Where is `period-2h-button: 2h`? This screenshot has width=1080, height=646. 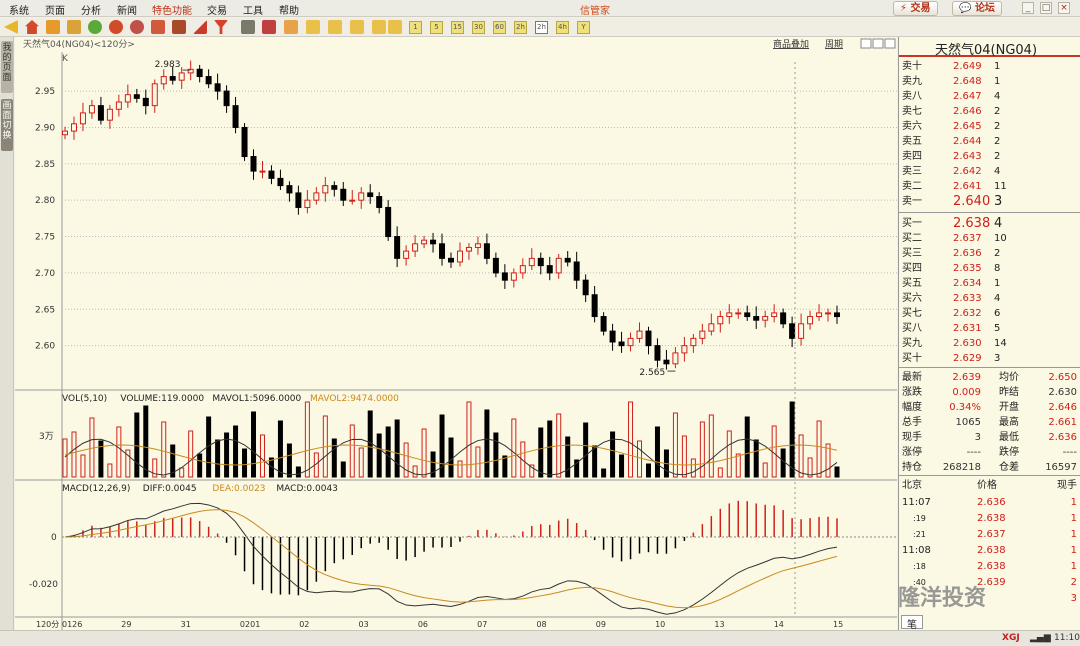
period-2h-button: 2h is located at coordinates (520, 27).